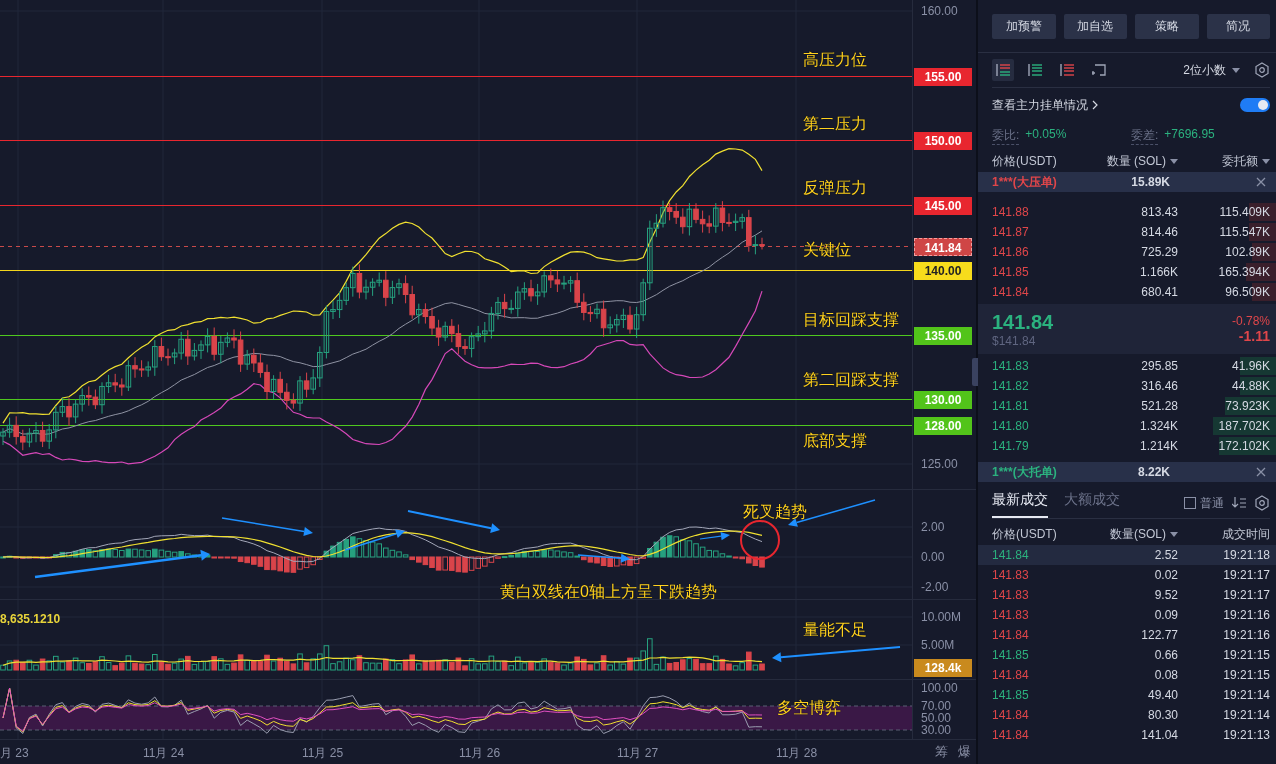  Describe the element at coordinates (1127, 615) in the screenshot. I see `trade-row: 141.83 0.09 19:21:16` at that location.